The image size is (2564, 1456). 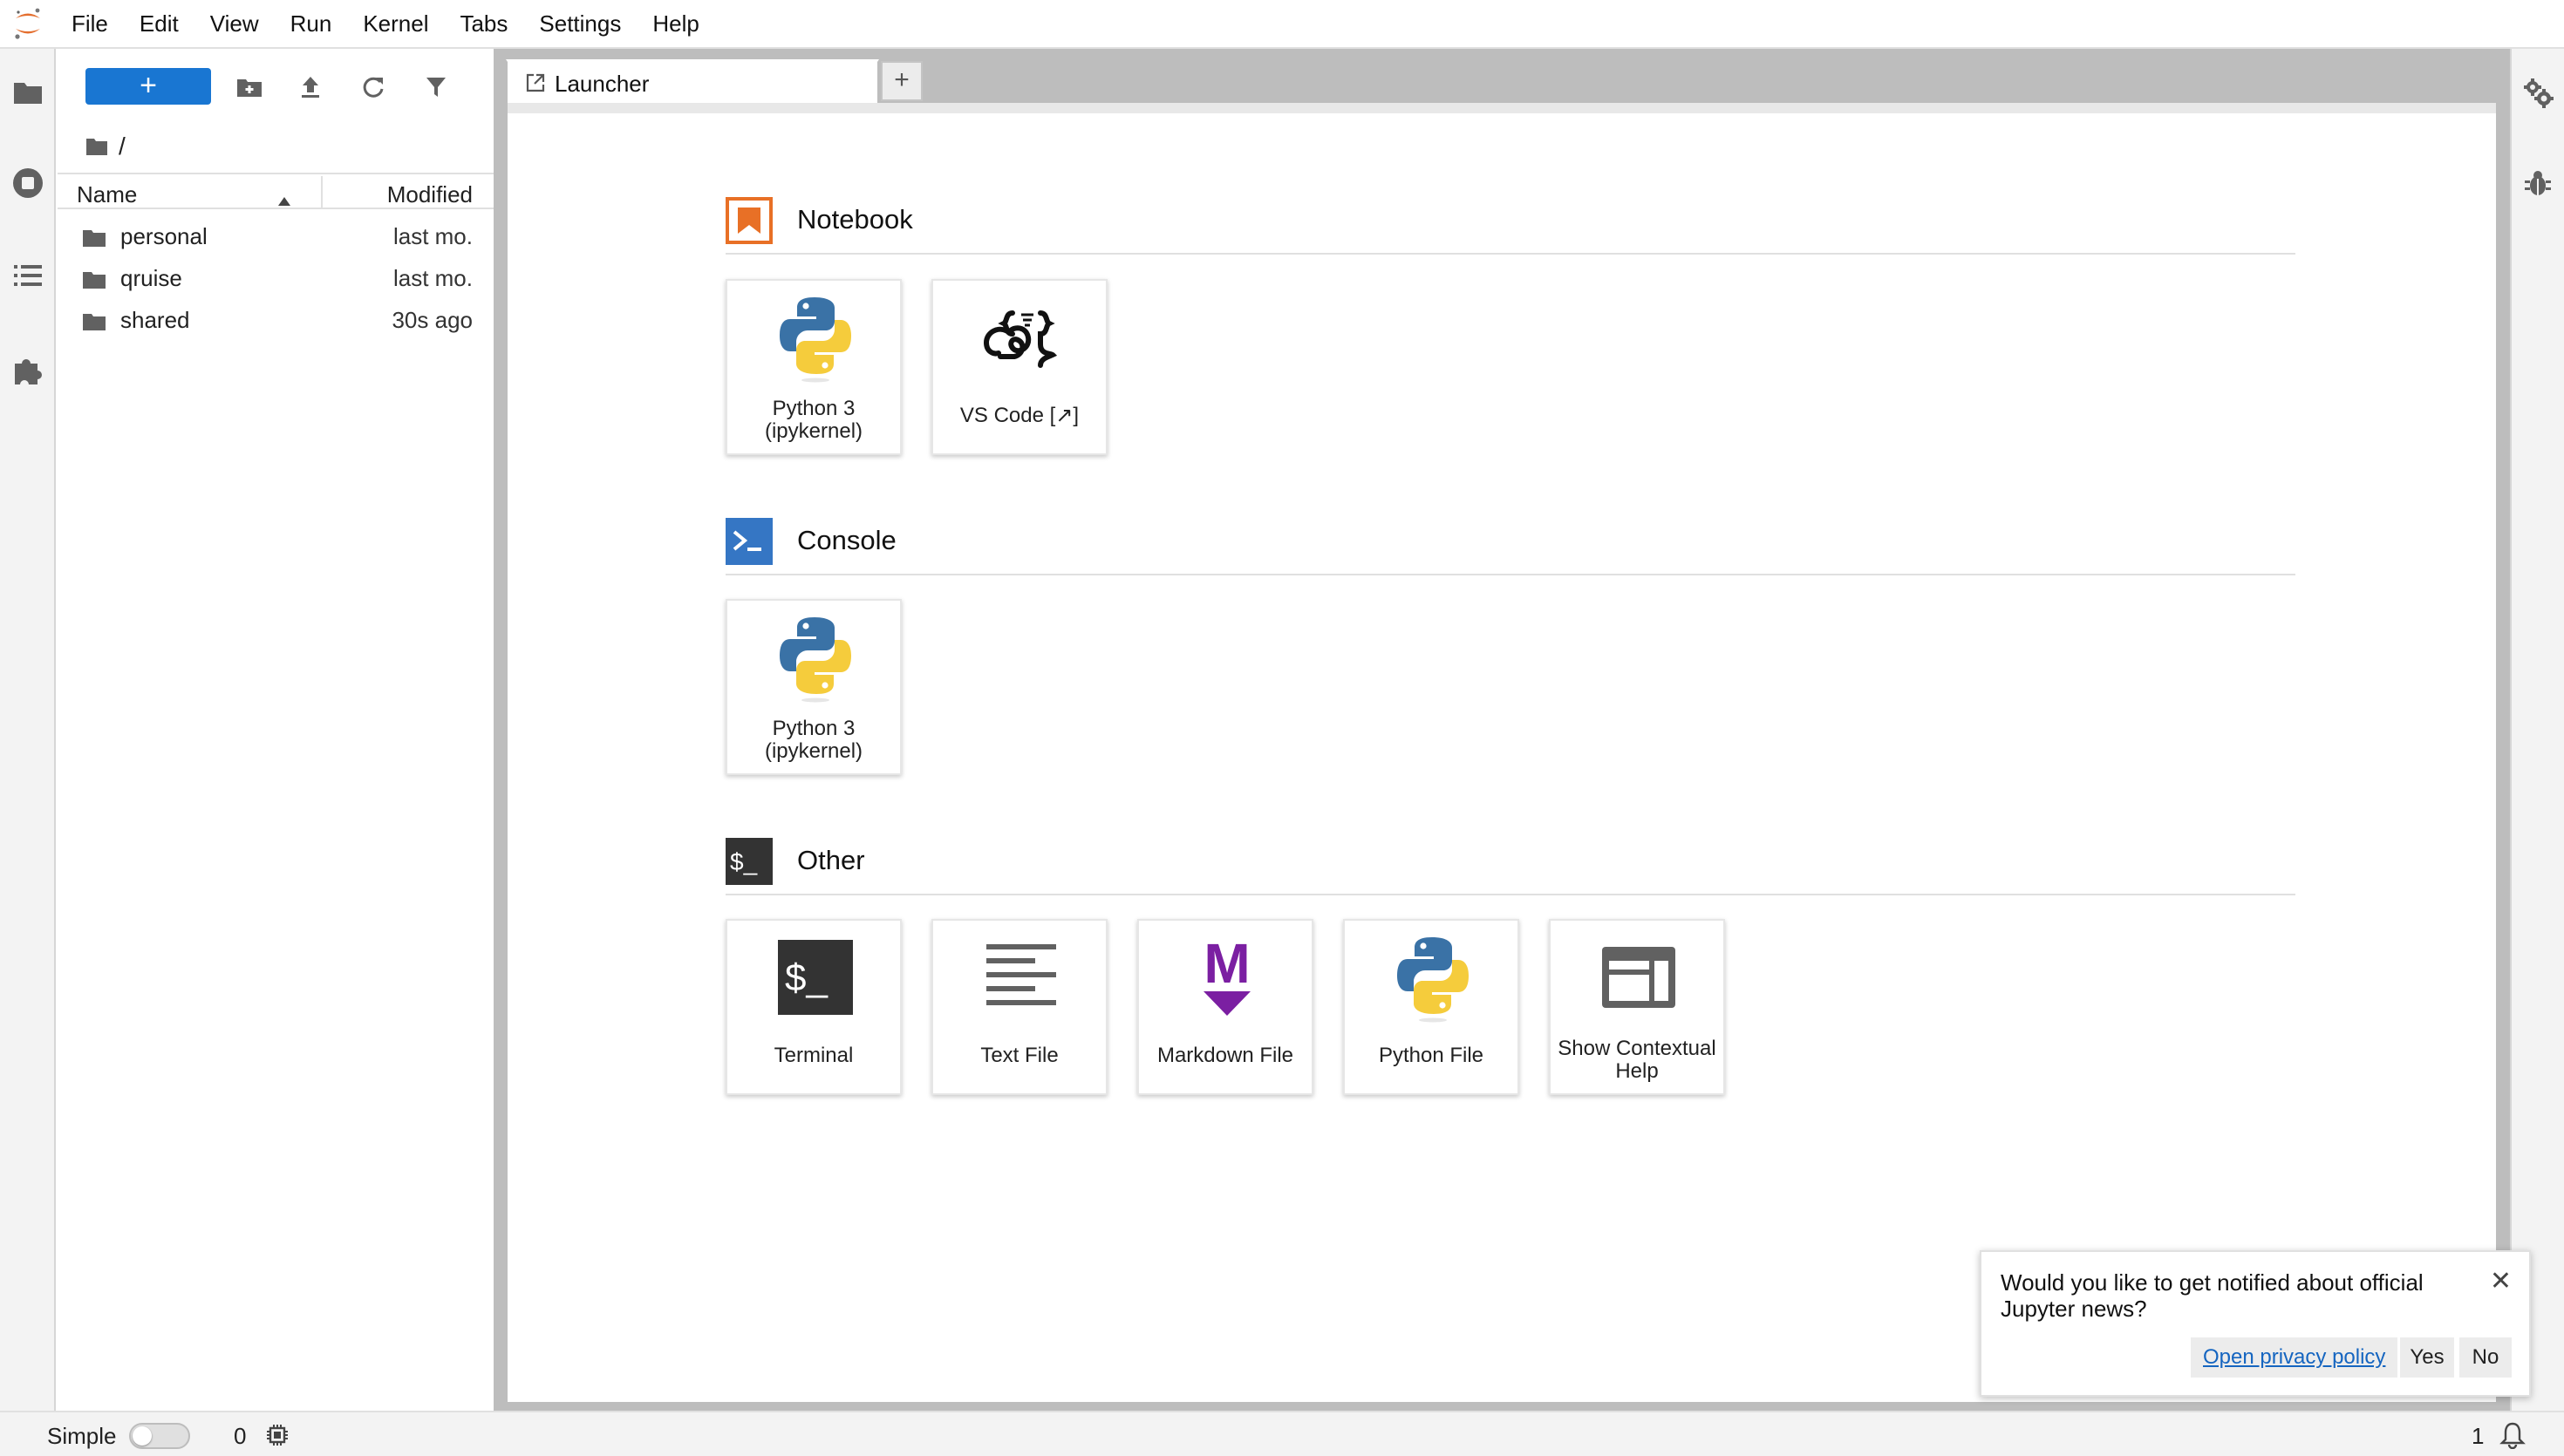 What do you see at coordinates (276, 277) in the screenshot?
I see `file-list-item: qruise last mo.` at bounding box center [276, 277].